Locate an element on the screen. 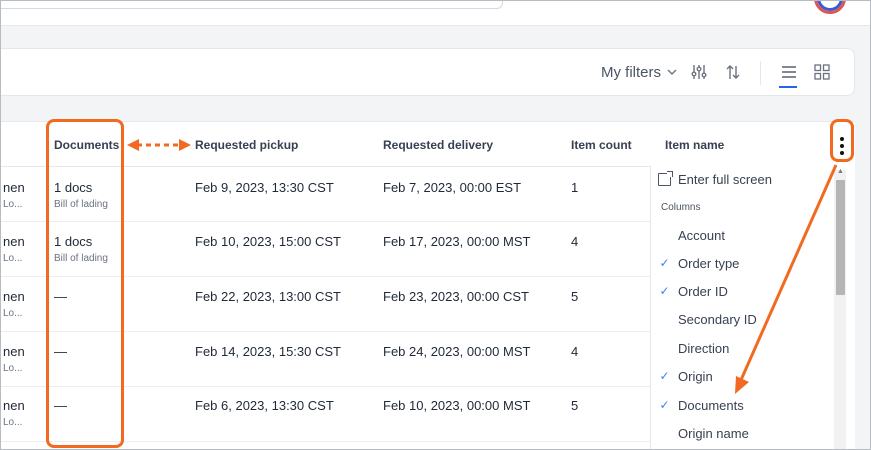 This screenshot has height=450, width=871. diagonal-arrow is located at coordinates (786, 279).